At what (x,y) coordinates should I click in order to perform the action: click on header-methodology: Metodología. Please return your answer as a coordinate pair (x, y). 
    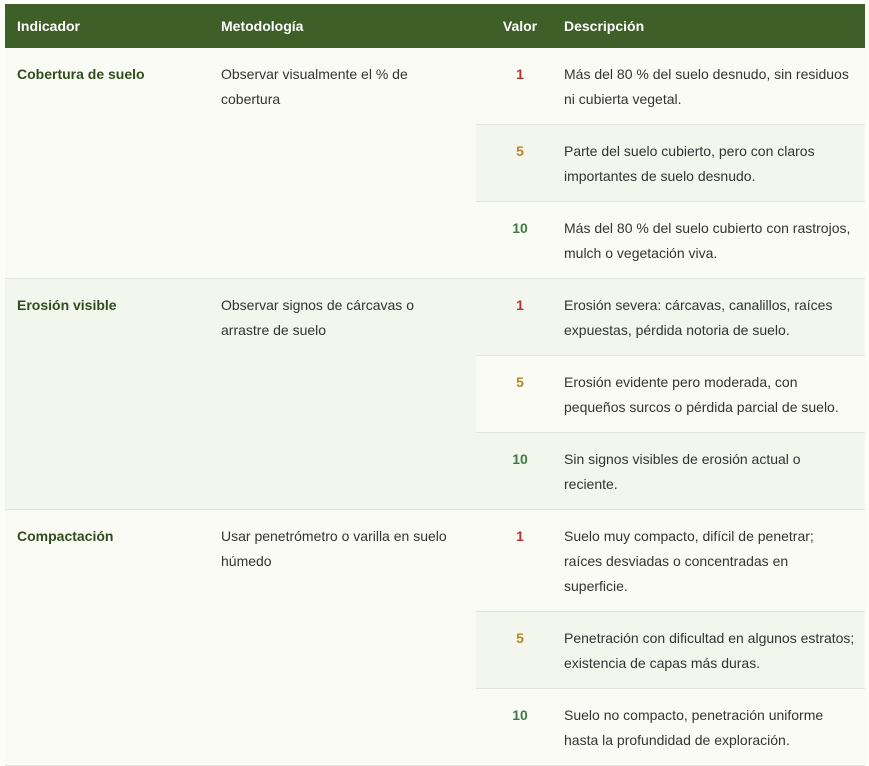
    Looking at the image, I should click on (262, 26).